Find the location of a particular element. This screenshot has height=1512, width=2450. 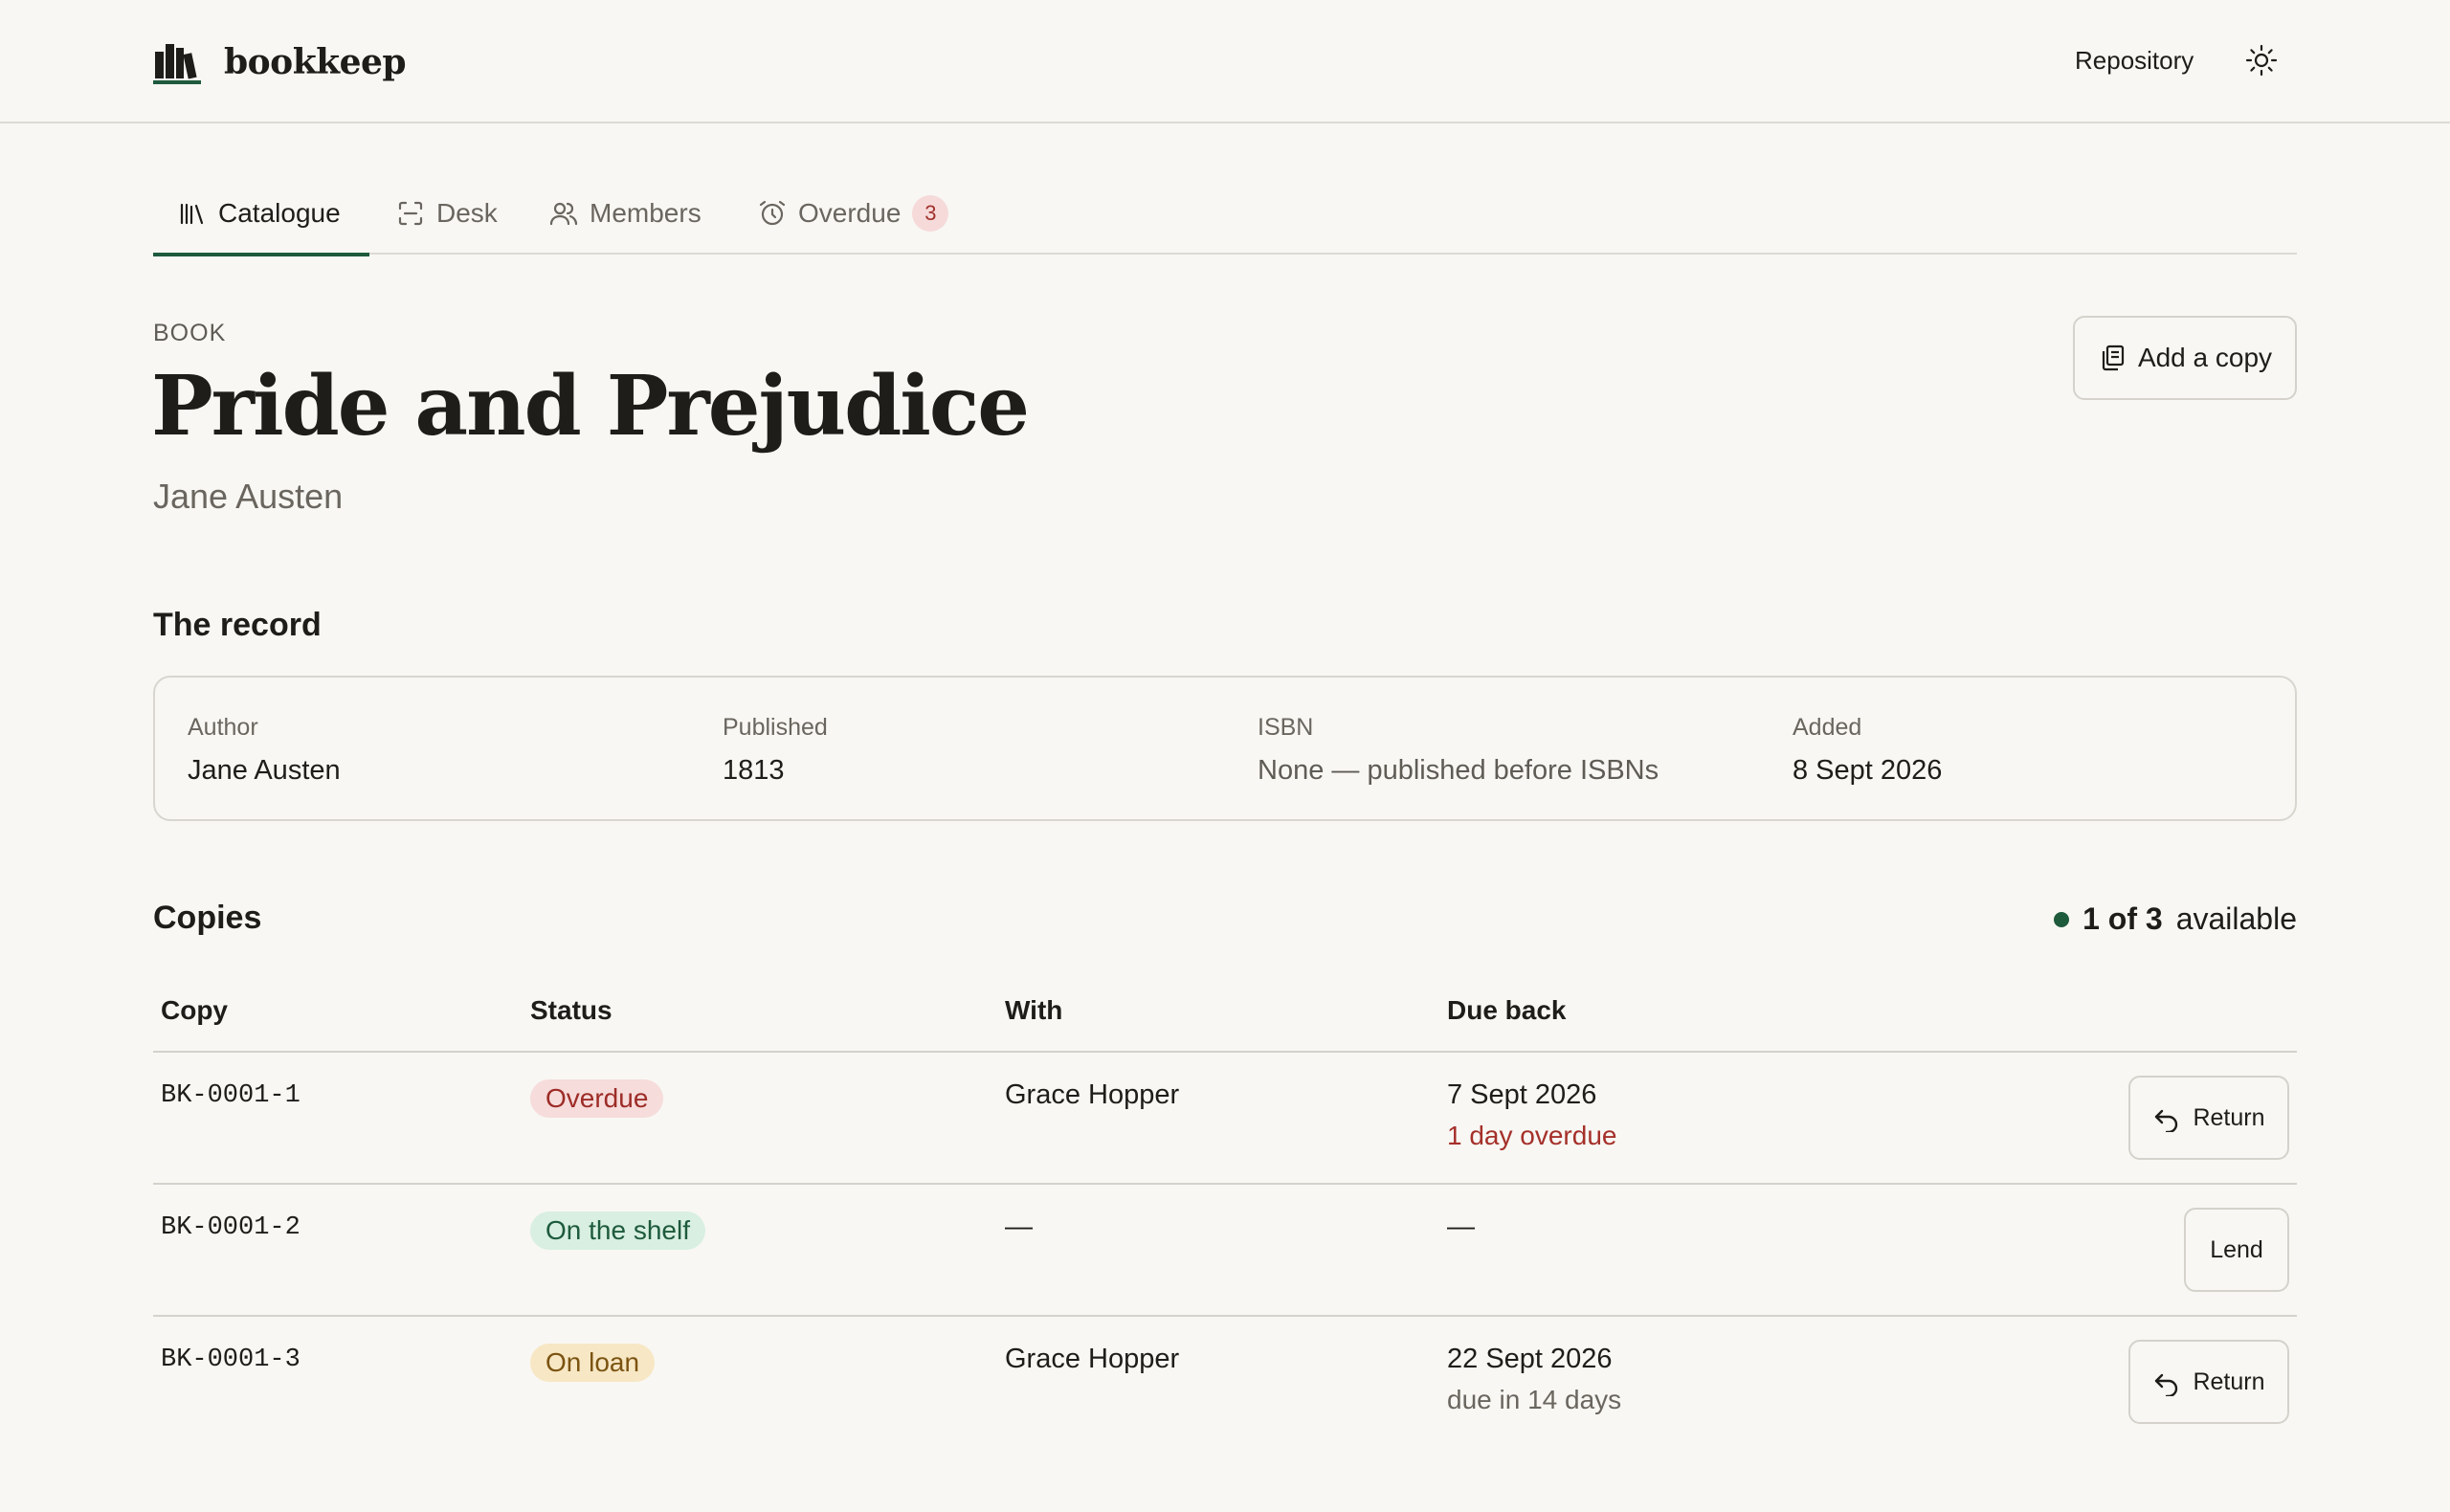

field-value: 8 Sept 2026 is located at coordinates (1868, 770).